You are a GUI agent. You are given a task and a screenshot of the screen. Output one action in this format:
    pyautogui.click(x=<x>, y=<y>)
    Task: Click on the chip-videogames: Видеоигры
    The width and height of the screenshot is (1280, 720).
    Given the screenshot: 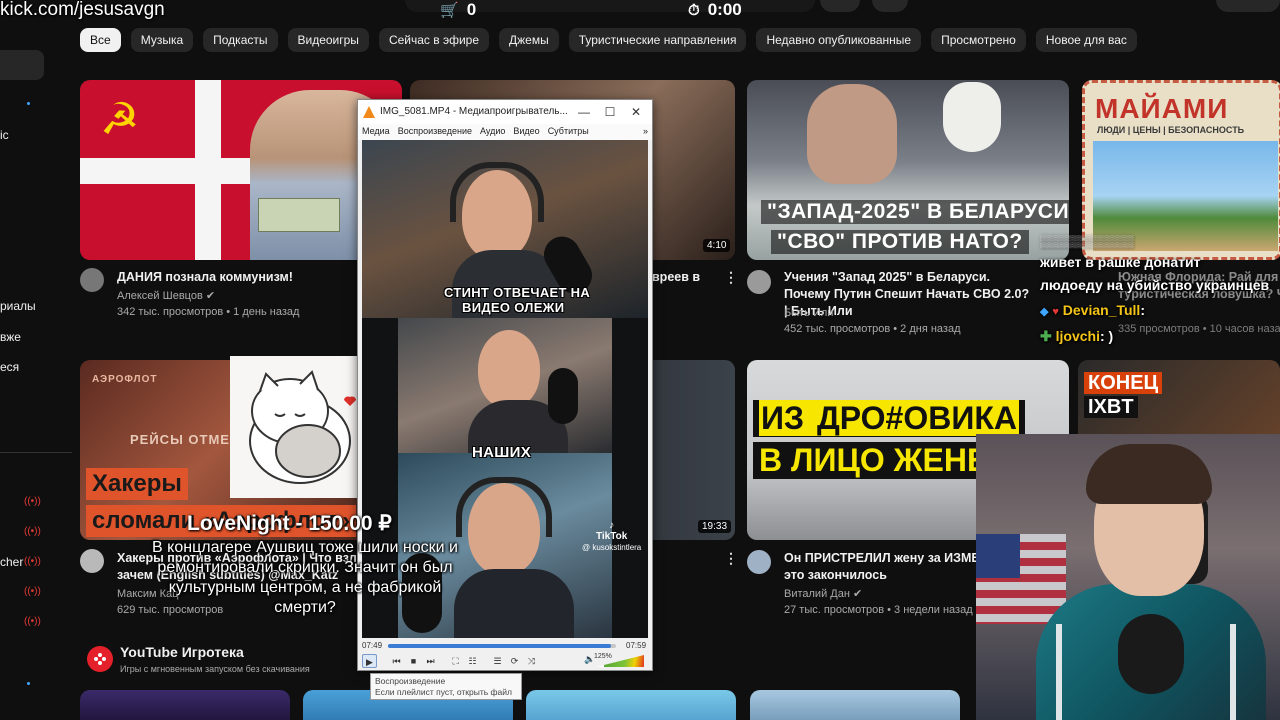 What is the action you would take?
    pyautogui.click(x=328, y=40)
    